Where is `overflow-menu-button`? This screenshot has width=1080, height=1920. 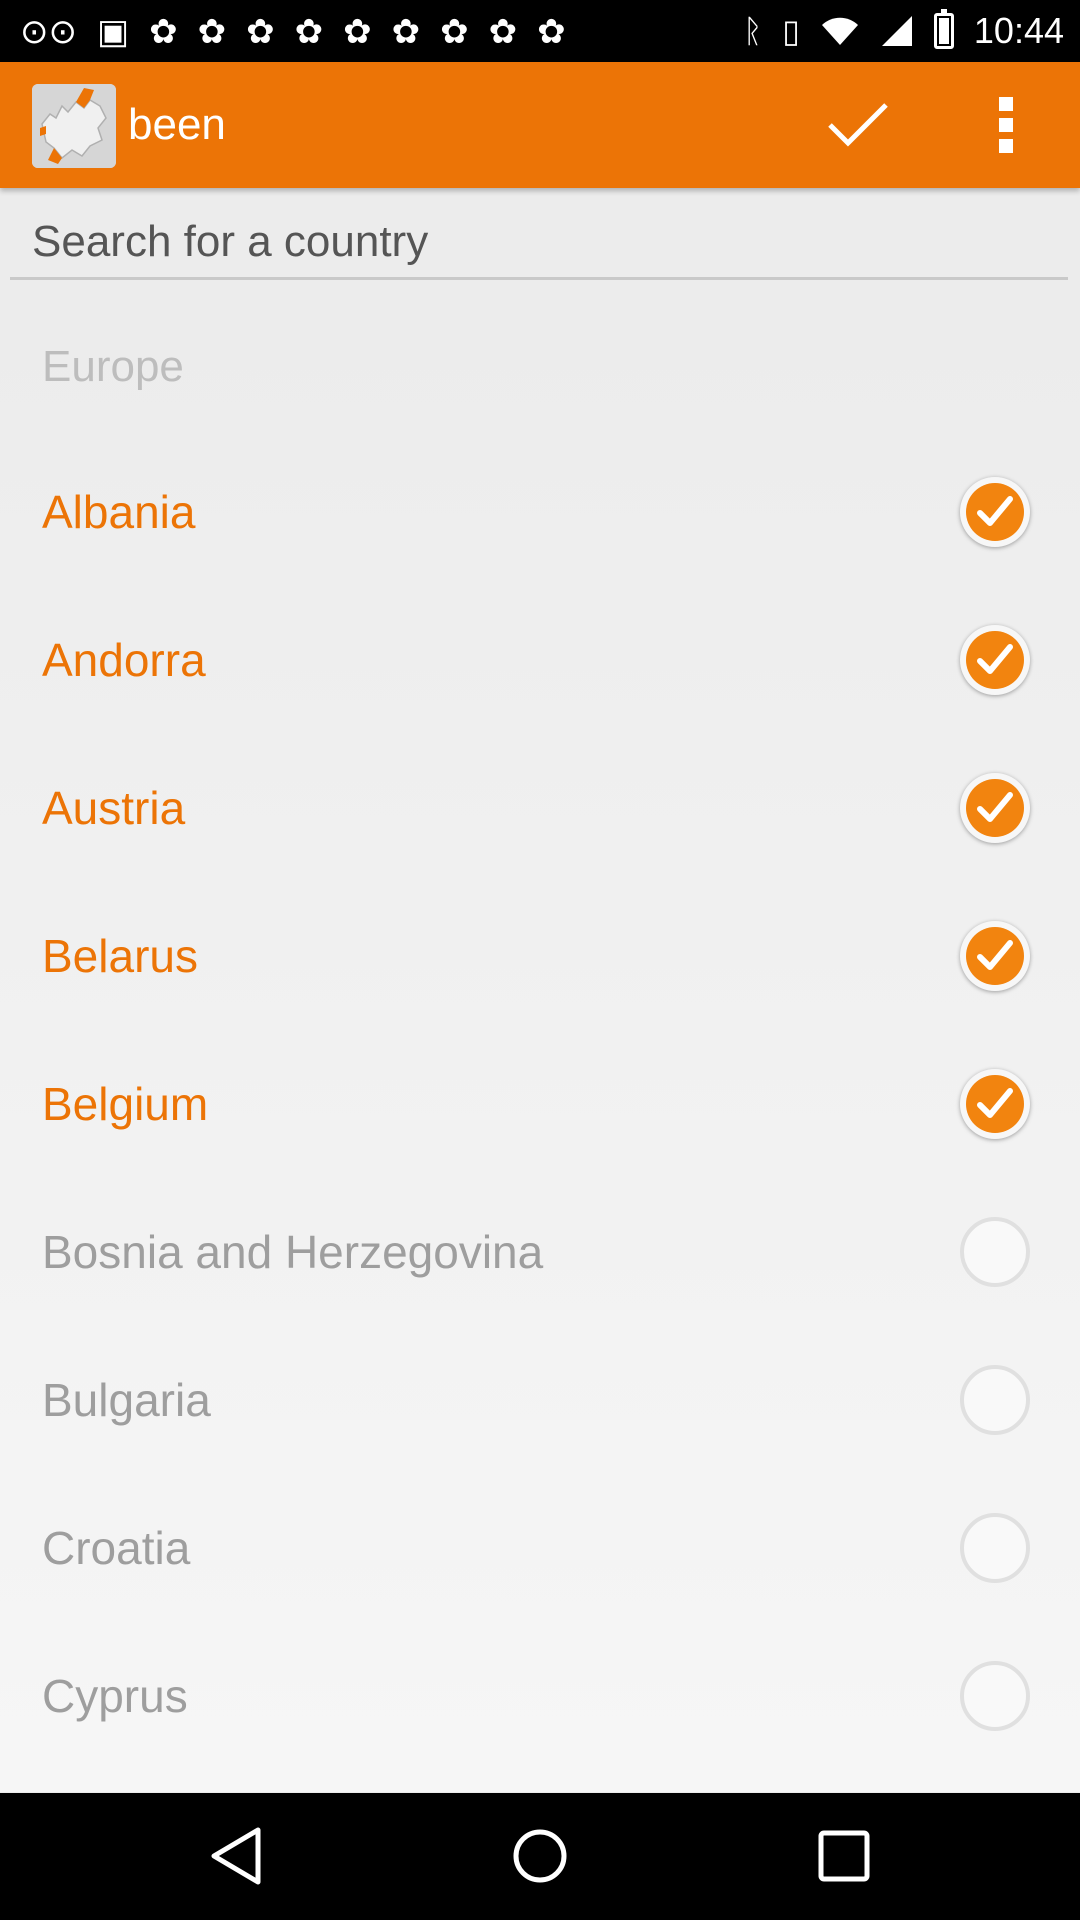
overflow-menu-button is located at coordinates (1006, 125).